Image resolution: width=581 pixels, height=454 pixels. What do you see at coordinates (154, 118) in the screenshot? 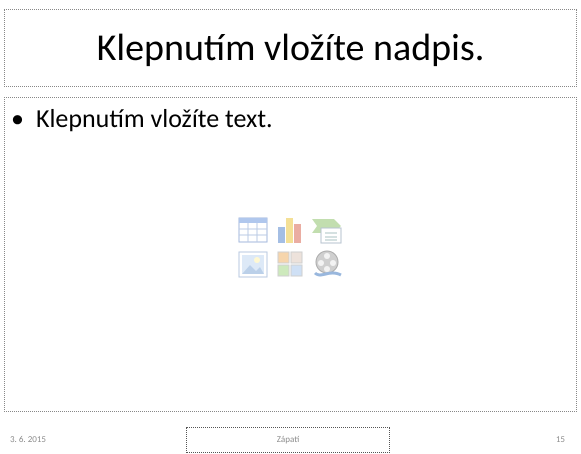
I see `body-text: Klepnutím vložíte text.` at bounding box center [154, 118].